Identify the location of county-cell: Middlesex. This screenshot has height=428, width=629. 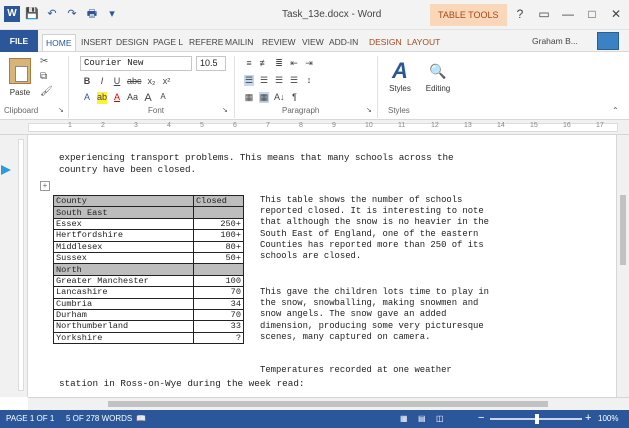
(123, 246).